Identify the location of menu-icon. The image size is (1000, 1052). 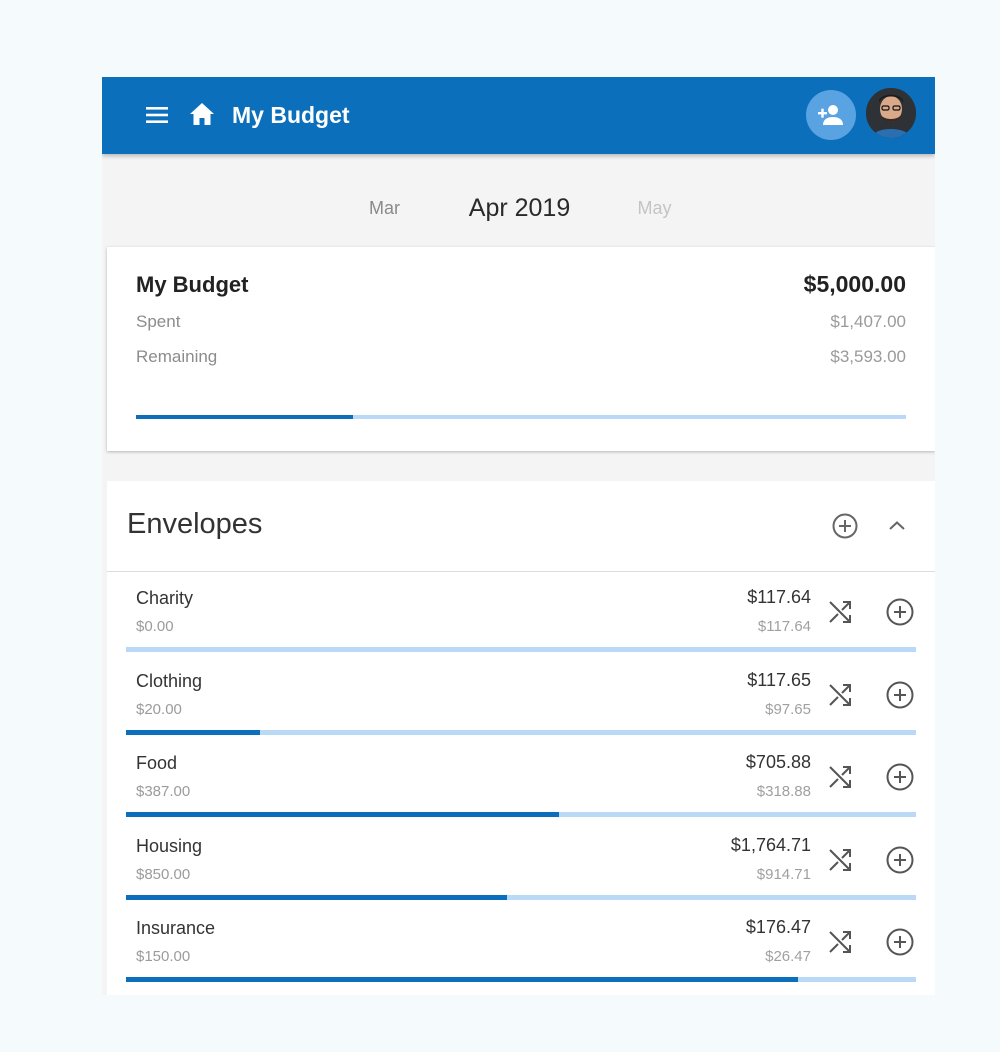
(157, 115).